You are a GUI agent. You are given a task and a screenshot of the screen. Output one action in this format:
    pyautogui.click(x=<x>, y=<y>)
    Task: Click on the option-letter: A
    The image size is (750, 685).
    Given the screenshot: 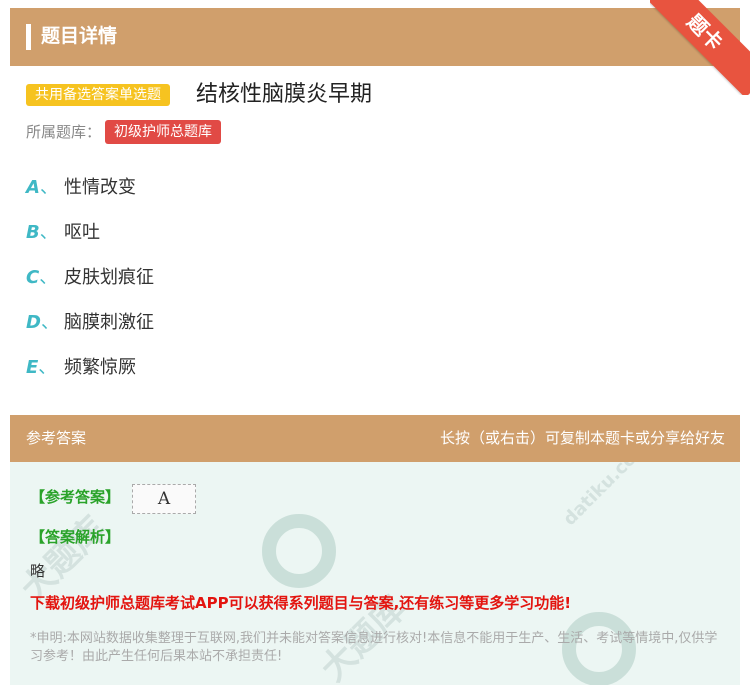 What is the action you would take?
    pyautogui.click(x=33, y=187)
    